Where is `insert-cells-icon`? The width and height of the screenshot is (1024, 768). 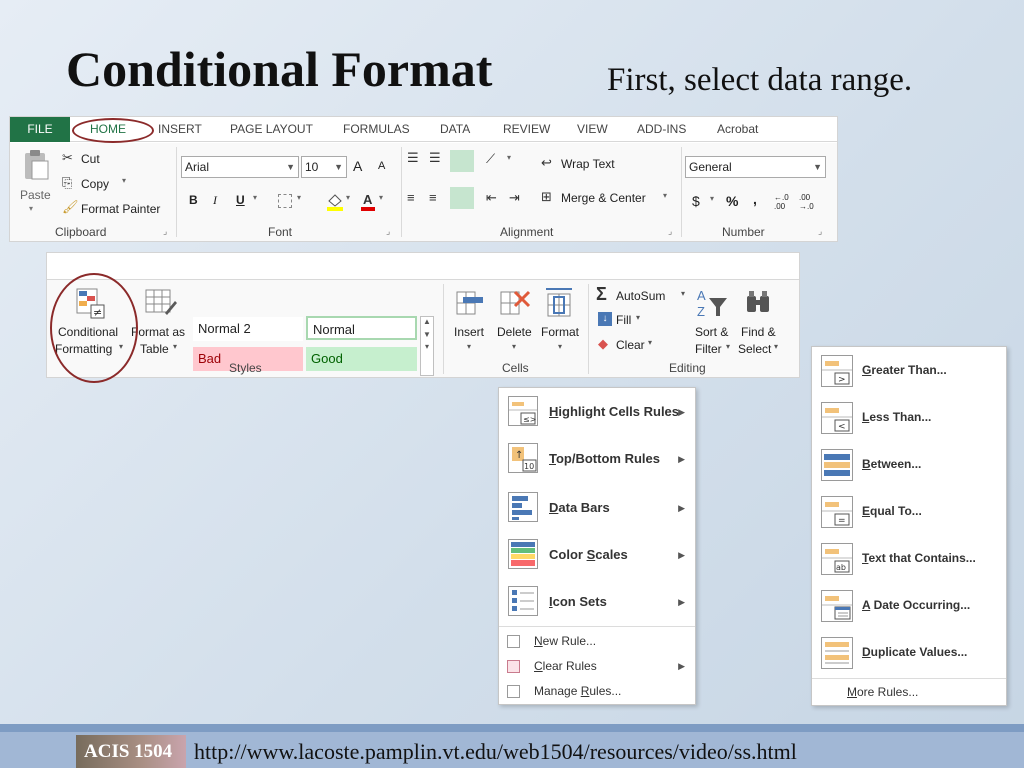 insert-cells-icon is located at coordinates (470, 303).